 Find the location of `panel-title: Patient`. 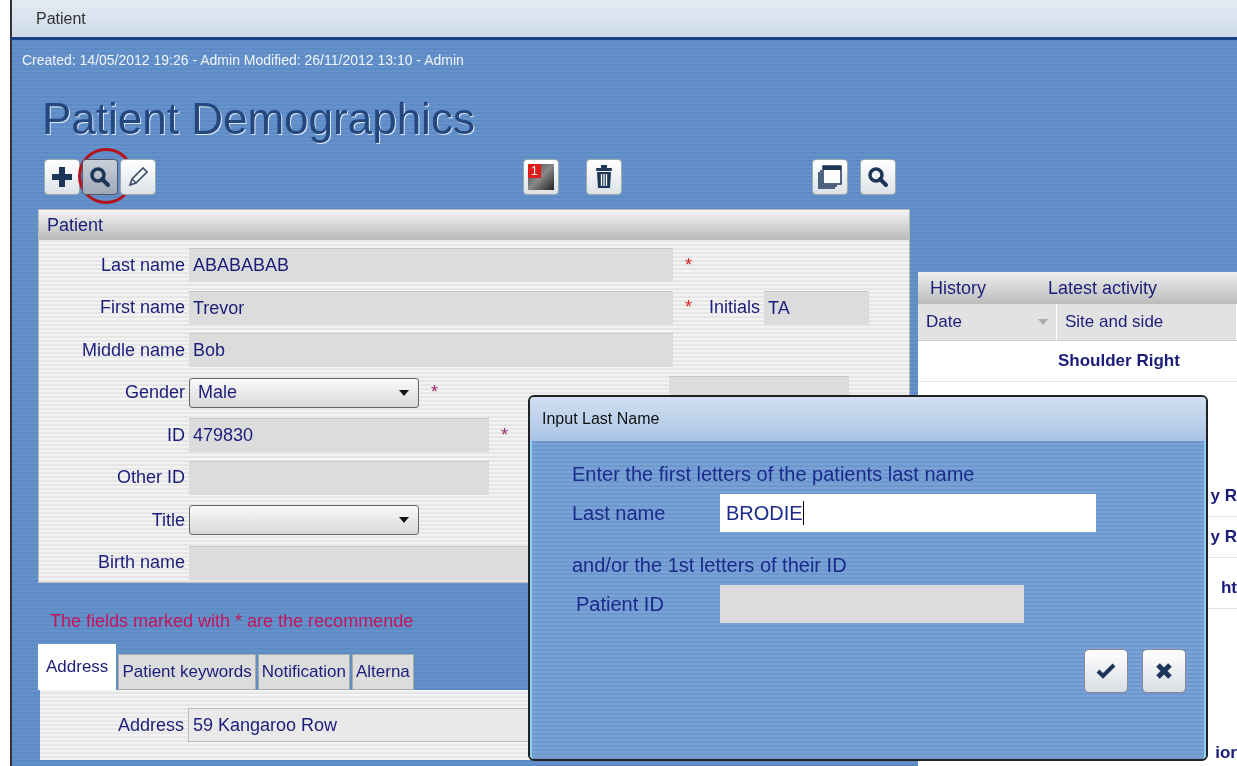

panel-title: Patient is located at coordinates (75, 225).